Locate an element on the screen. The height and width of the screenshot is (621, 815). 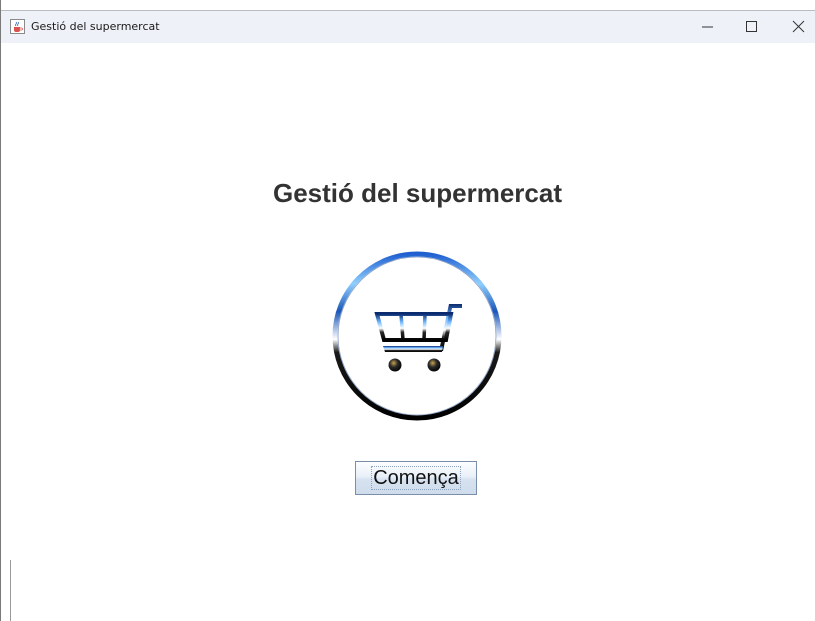
minimize-button is located at coordinates (708, 27).